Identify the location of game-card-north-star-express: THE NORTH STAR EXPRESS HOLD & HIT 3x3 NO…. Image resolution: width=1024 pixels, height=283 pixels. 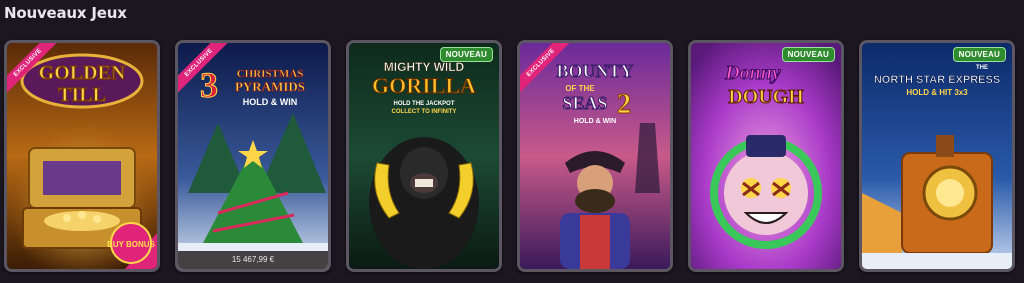
(937, 156).